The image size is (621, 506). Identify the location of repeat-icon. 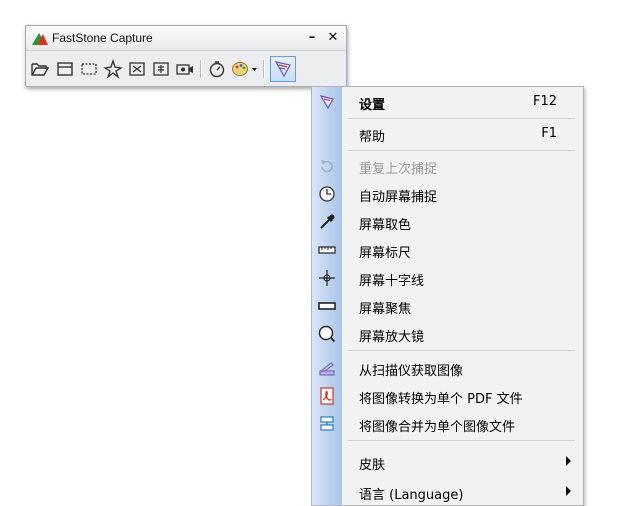
(327, 166).